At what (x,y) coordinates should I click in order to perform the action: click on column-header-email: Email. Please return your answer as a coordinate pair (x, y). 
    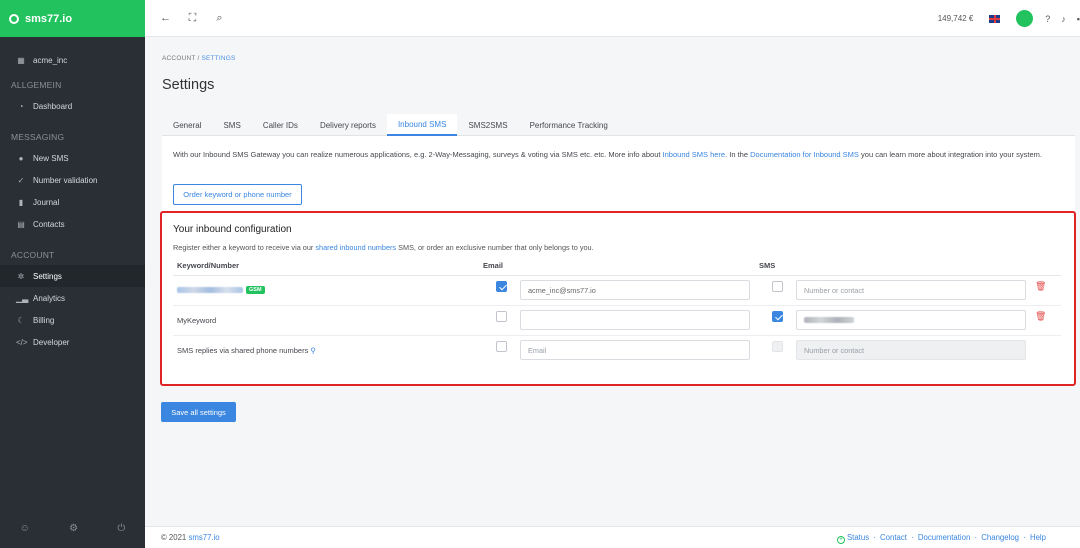
    Looking at the image, I should click on (493, 265).